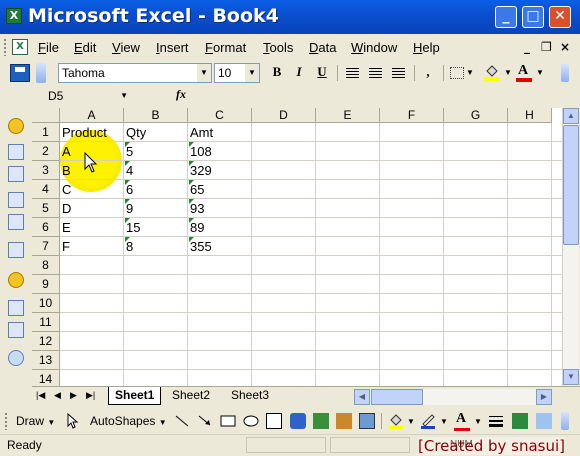 Image resolution: width=580 pixels, height=456 pixels. Describe the element at coordinates (530, 115) in the screenshot. I see `column-header-h: H` at that location.